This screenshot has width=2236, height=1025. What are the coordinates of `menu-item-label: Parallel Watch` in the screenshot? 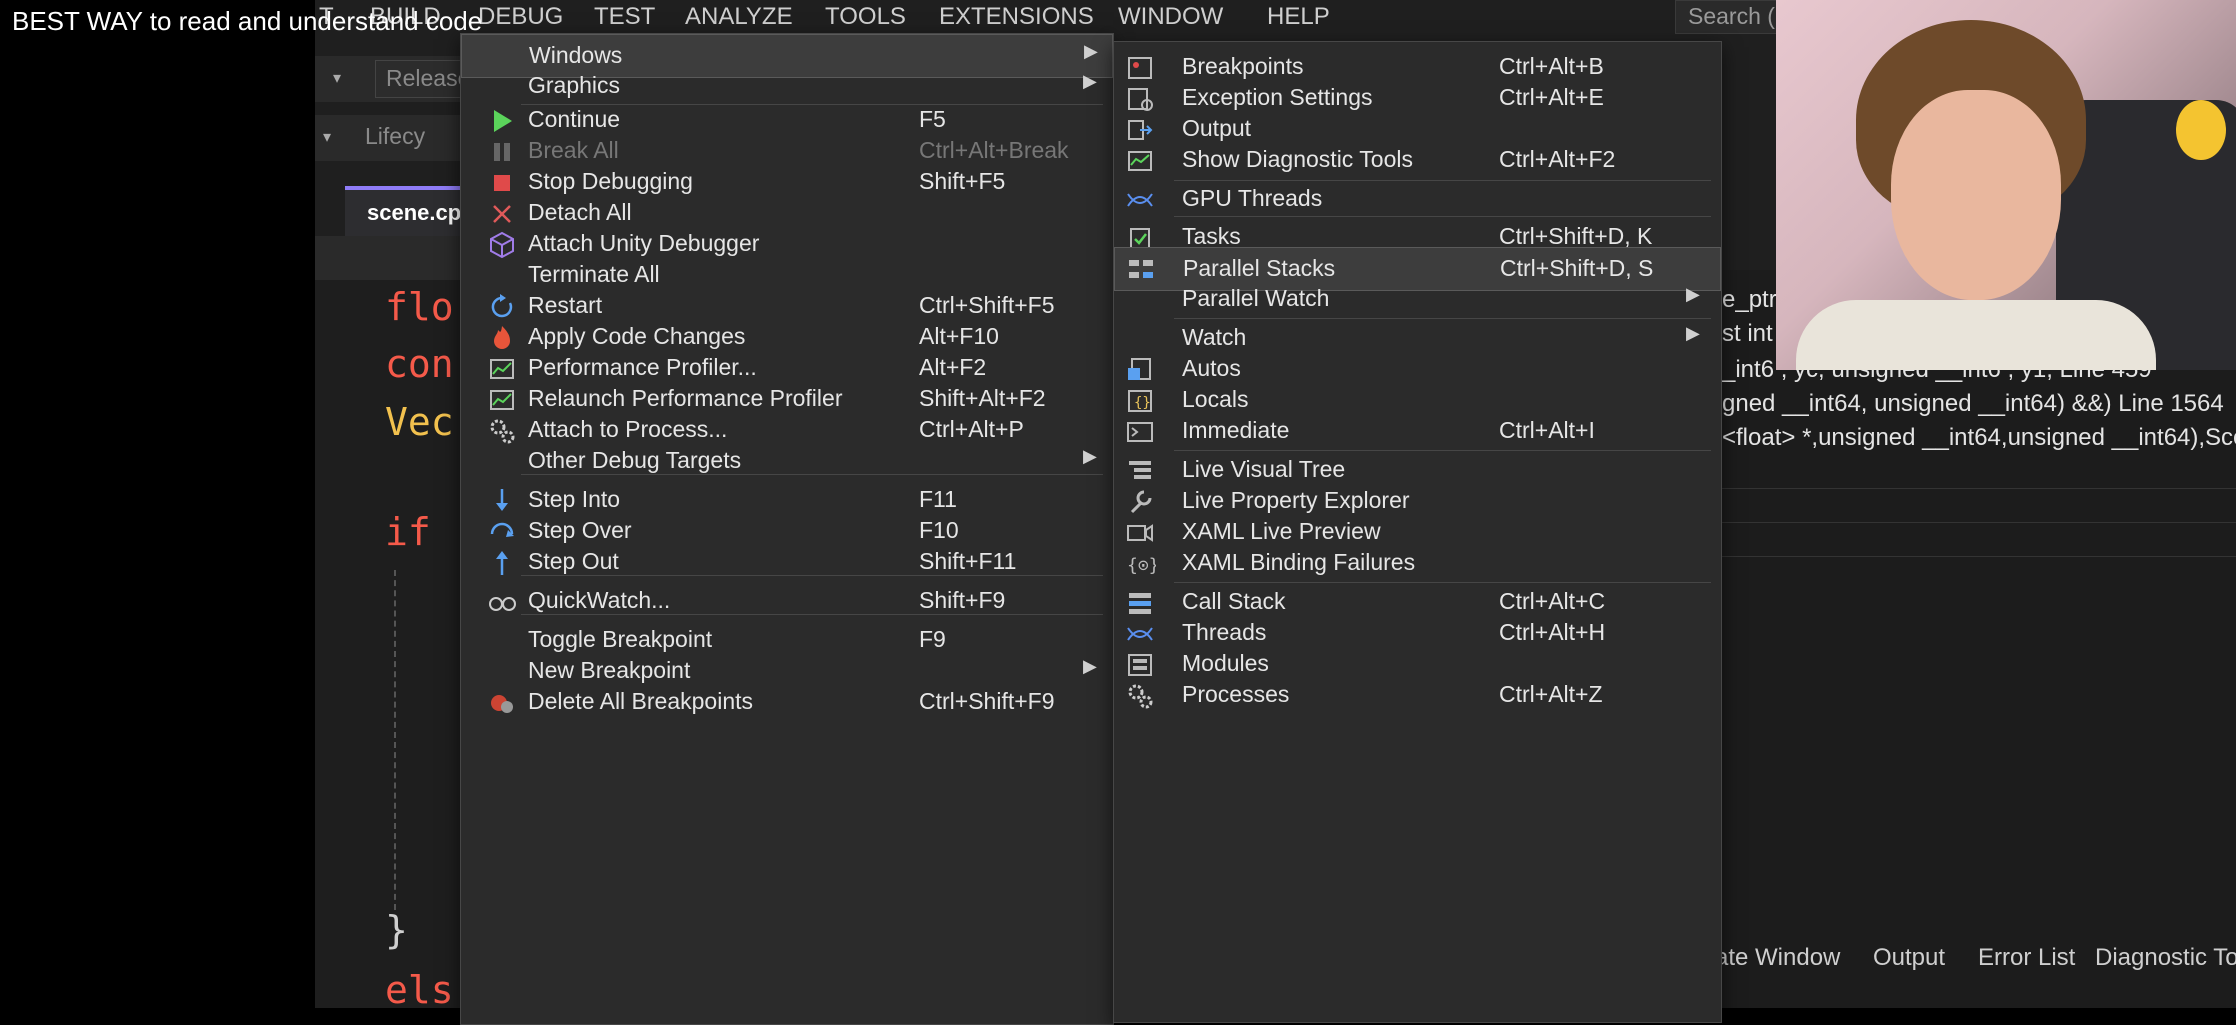 It's located at (1256, 298).